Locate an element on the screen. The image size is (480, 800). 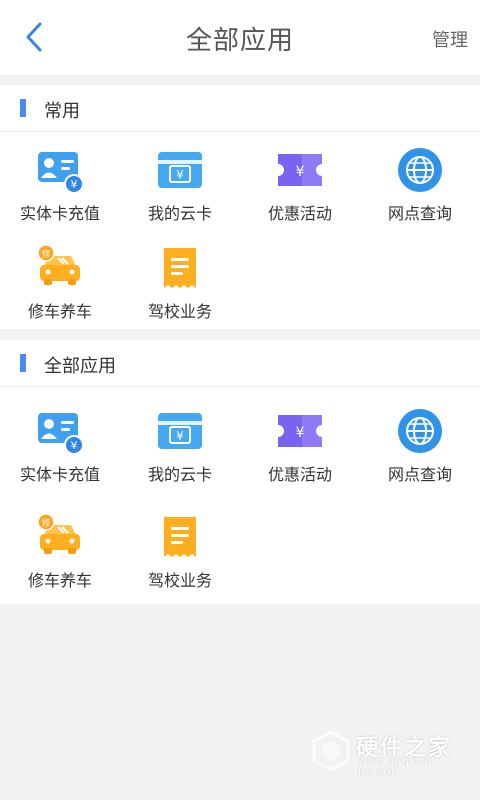
watermark: 硬件之家 YING JIAN ZHI JIA.COM is located at coordinates (392, 753).